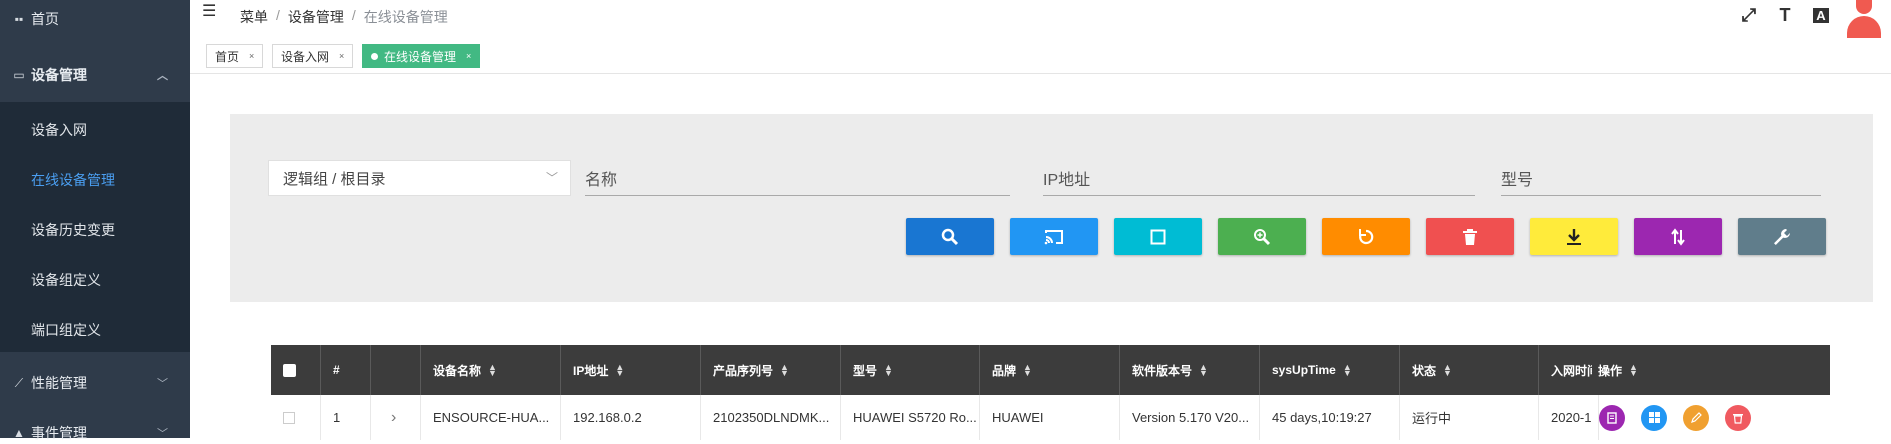 Image resolution: width=1891 pixels, height=444 pixels. Describe the element at coordinates (59, 383) in the screenshot. I see `sidebar-item-performance-label: 性能管理` at that location.